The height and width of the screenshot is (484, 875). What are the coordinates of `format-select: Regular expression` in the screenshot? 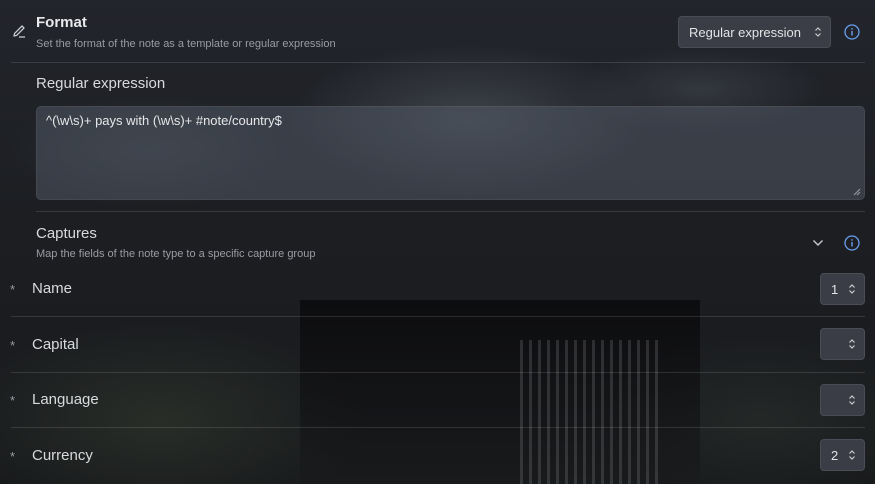 It's located at (754, 32).